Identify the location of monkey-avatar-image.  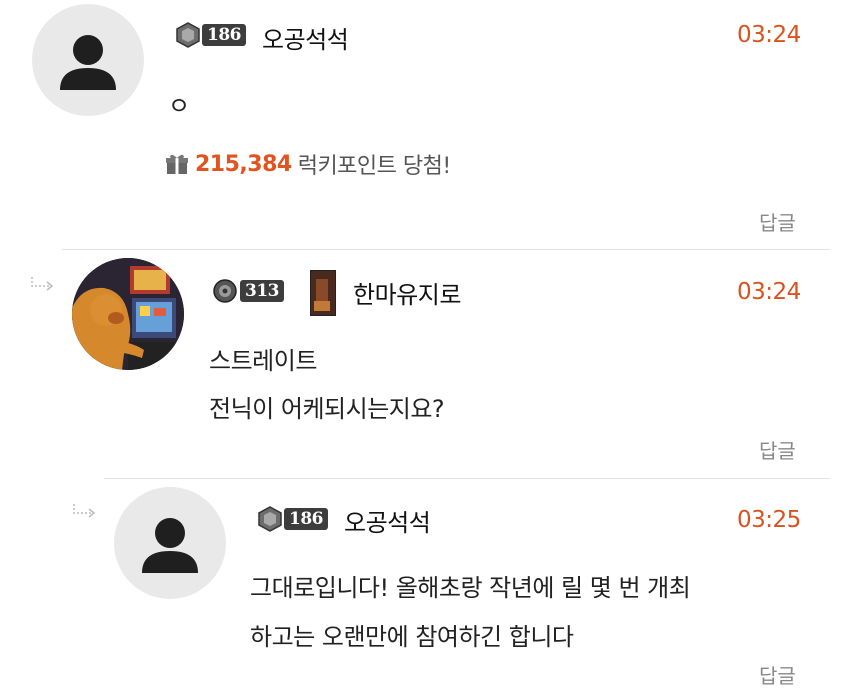
(128, 314).